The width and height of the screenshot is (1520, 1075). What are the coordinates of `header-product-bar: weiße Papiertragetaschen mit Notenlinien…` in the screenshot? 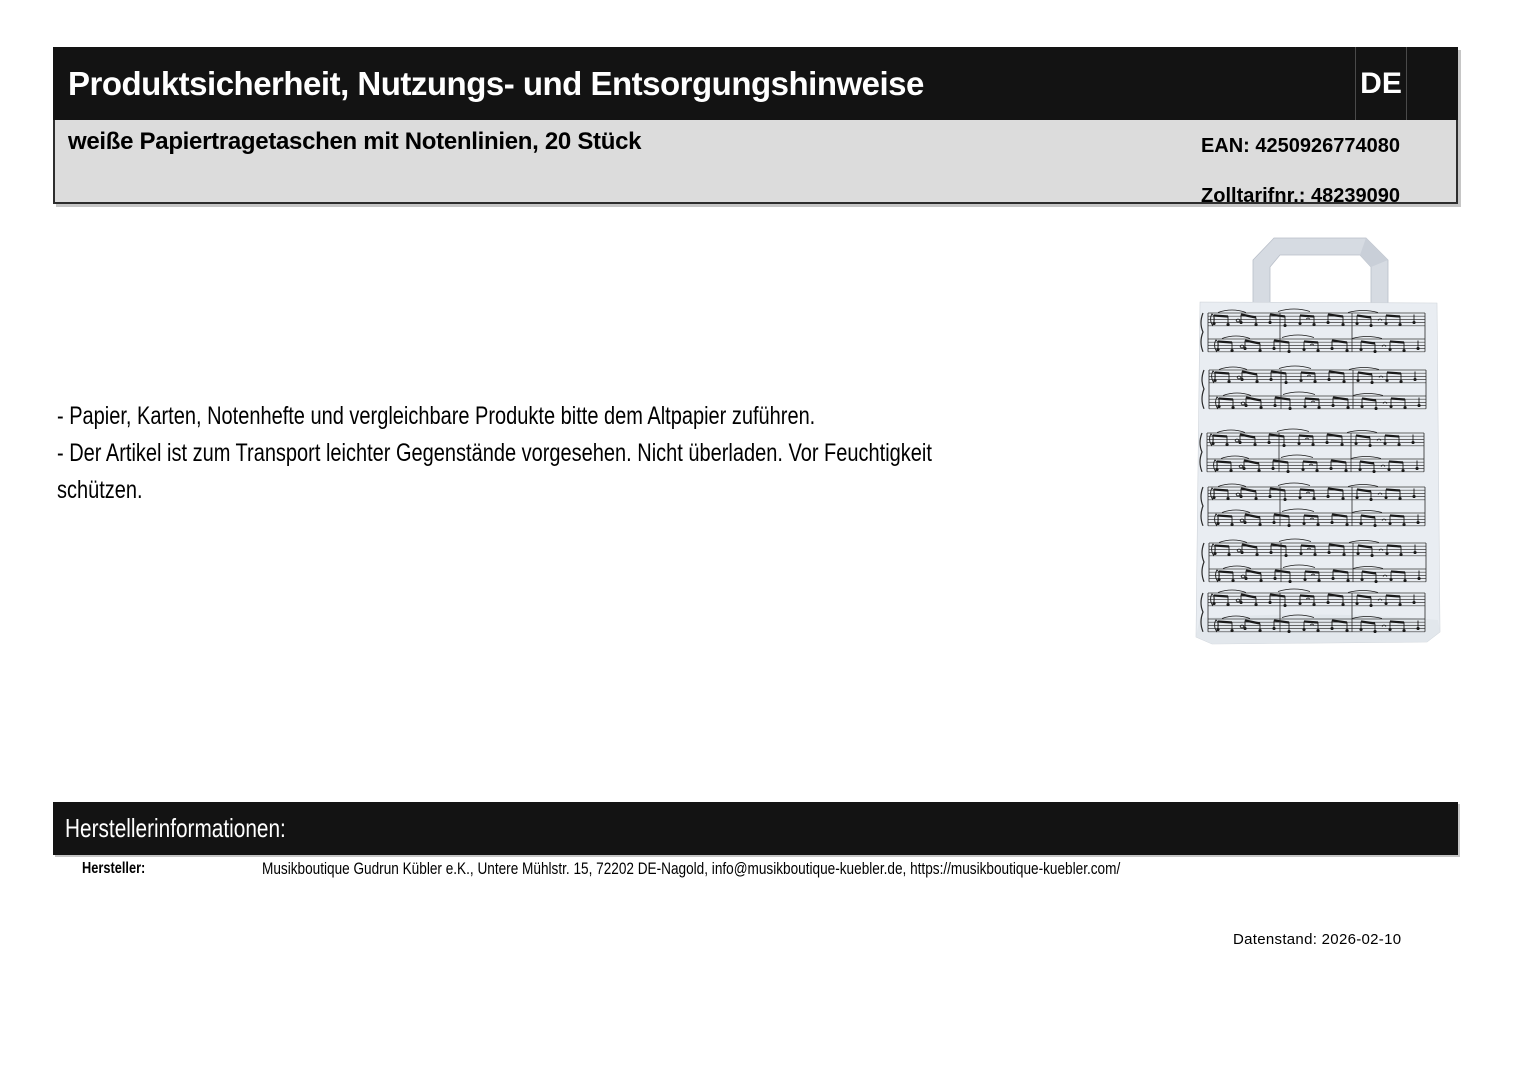 It's located at (755, 163).